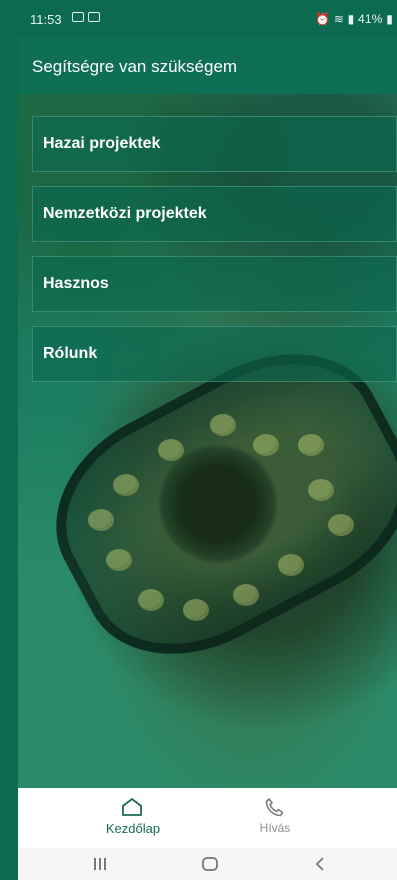 The image size is (397, 880). What do you see at coordinates (46, 19) in the screenshot?
I see `status-time: 11:53` at bounding box center [46, 19].